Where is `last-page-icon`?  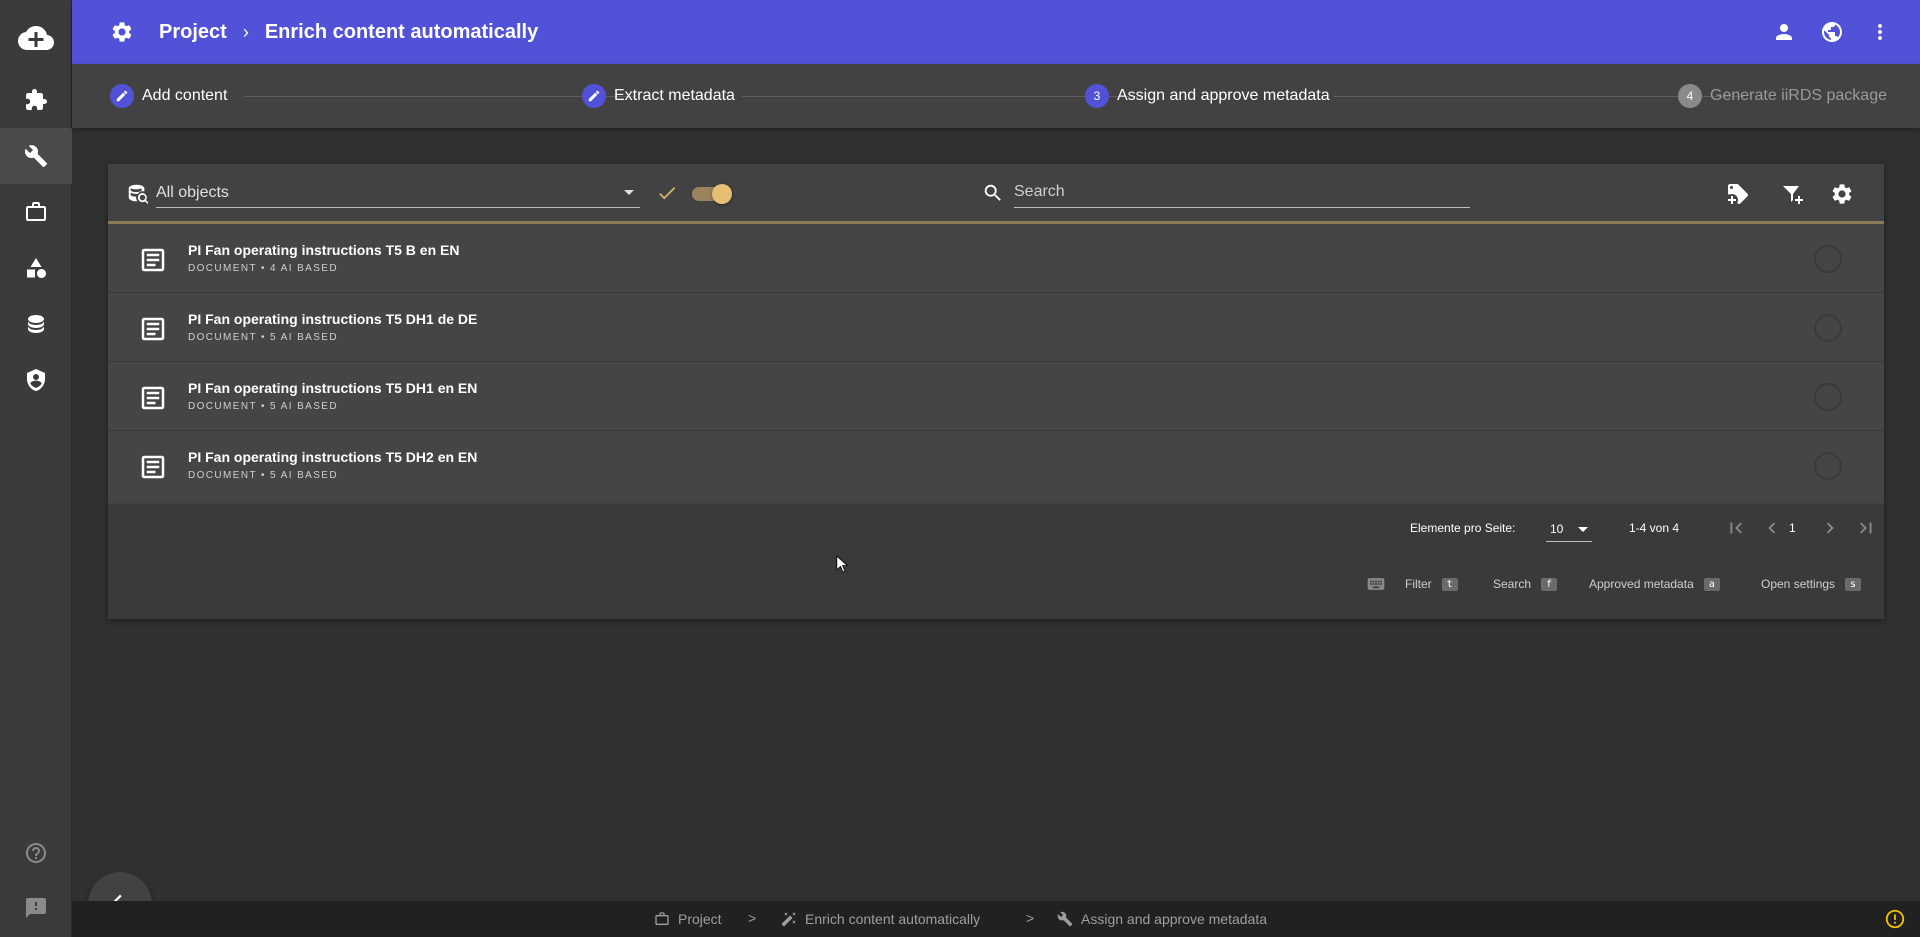 last-page-icon is located at coordinates (1866, 528).